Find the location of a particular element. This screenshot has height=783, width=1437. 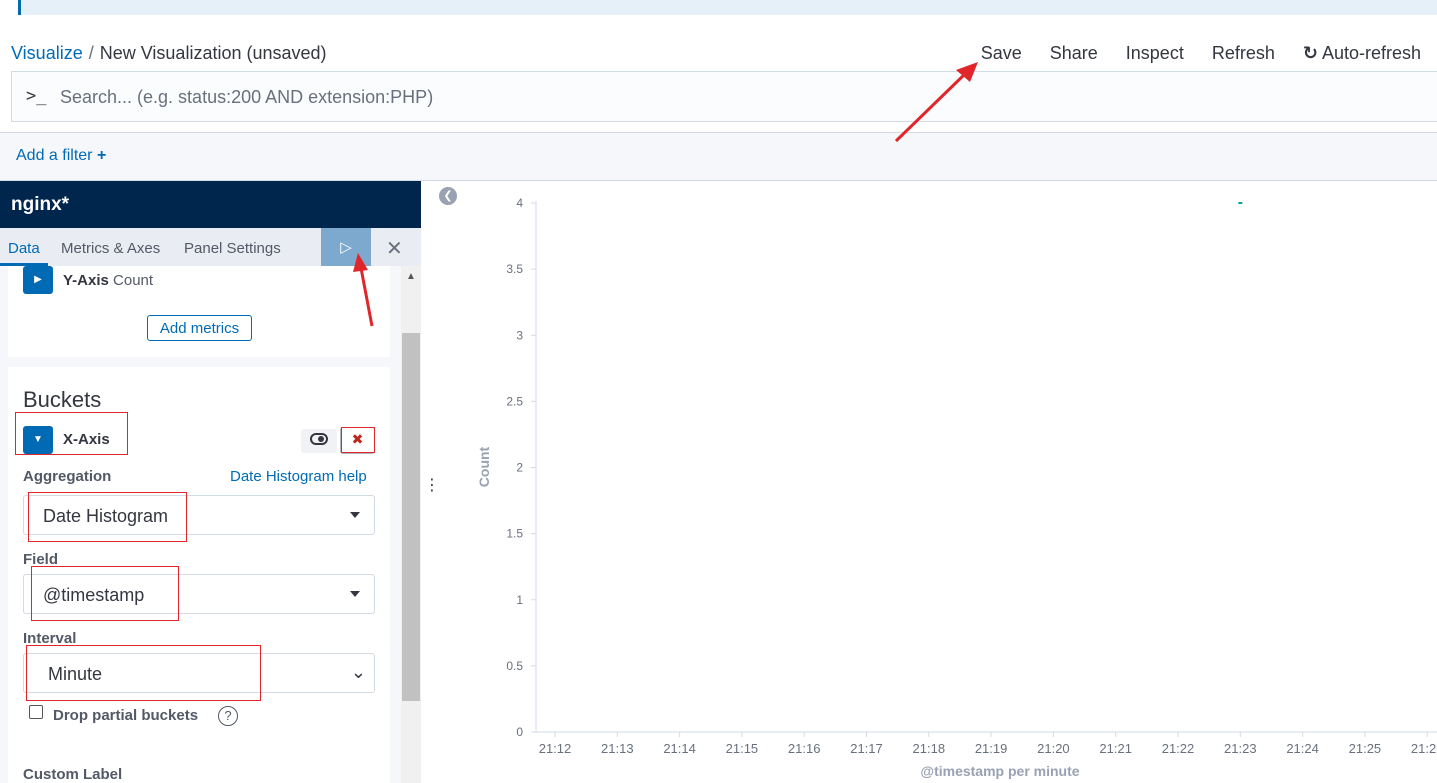

search-input is located at coordinates (710, 97).